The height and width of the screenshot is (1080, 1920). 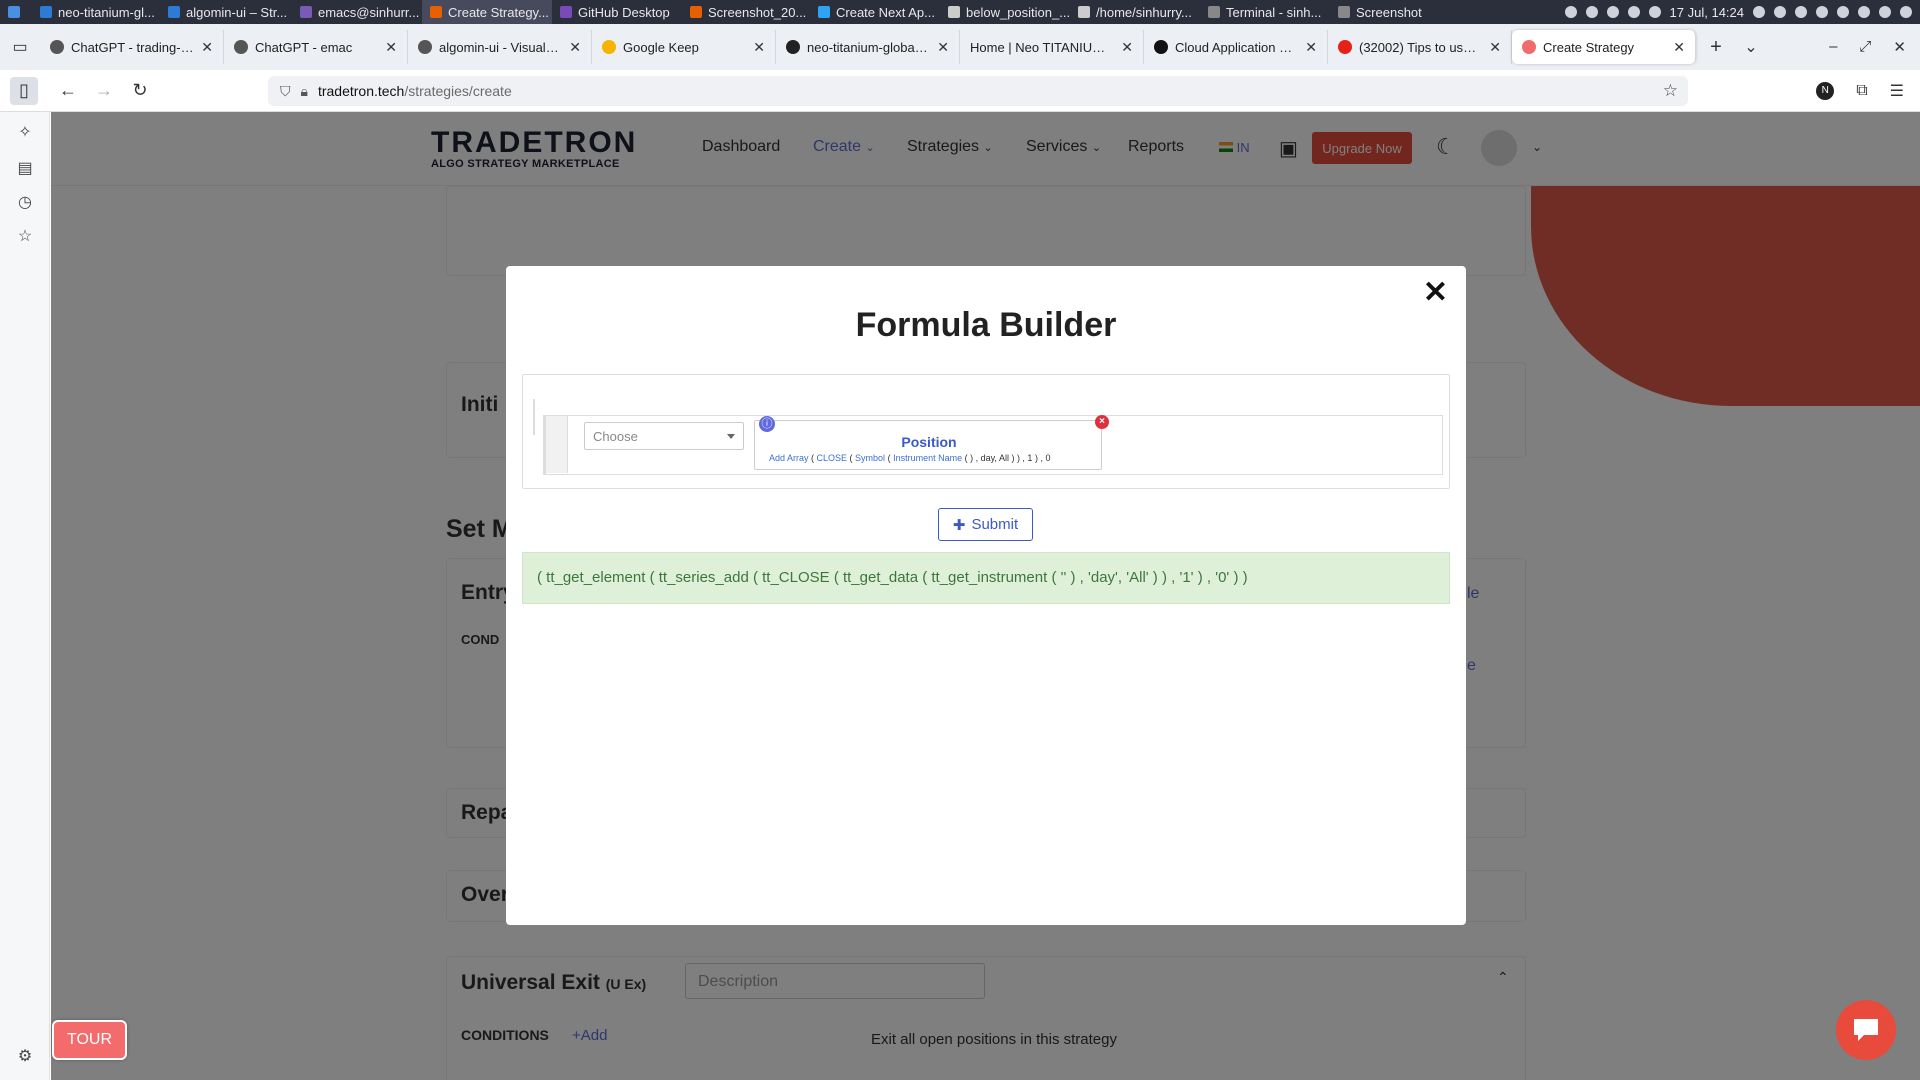 I want to click on volume-icon, so click(x=1654, y=12).